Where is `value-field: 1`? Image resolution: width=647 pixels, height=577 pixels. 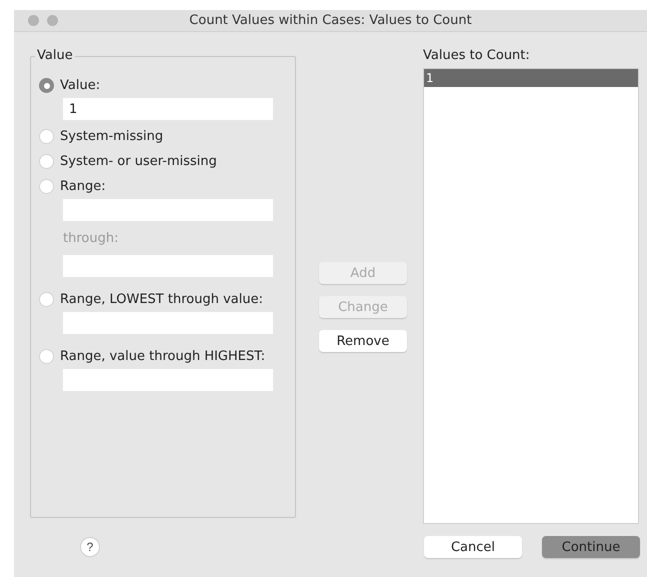
value-field: 1 is located at coordinates (168, 109).